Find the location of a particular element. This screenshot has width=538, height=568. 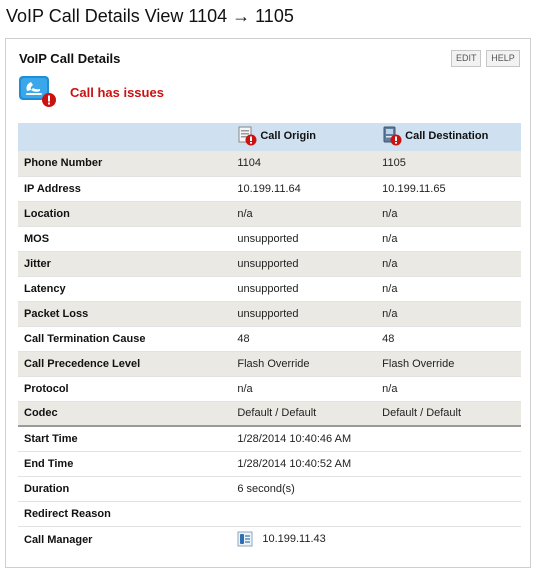

table-row: Call Termination Cause 48 48 is located at coordinates (269, 339).